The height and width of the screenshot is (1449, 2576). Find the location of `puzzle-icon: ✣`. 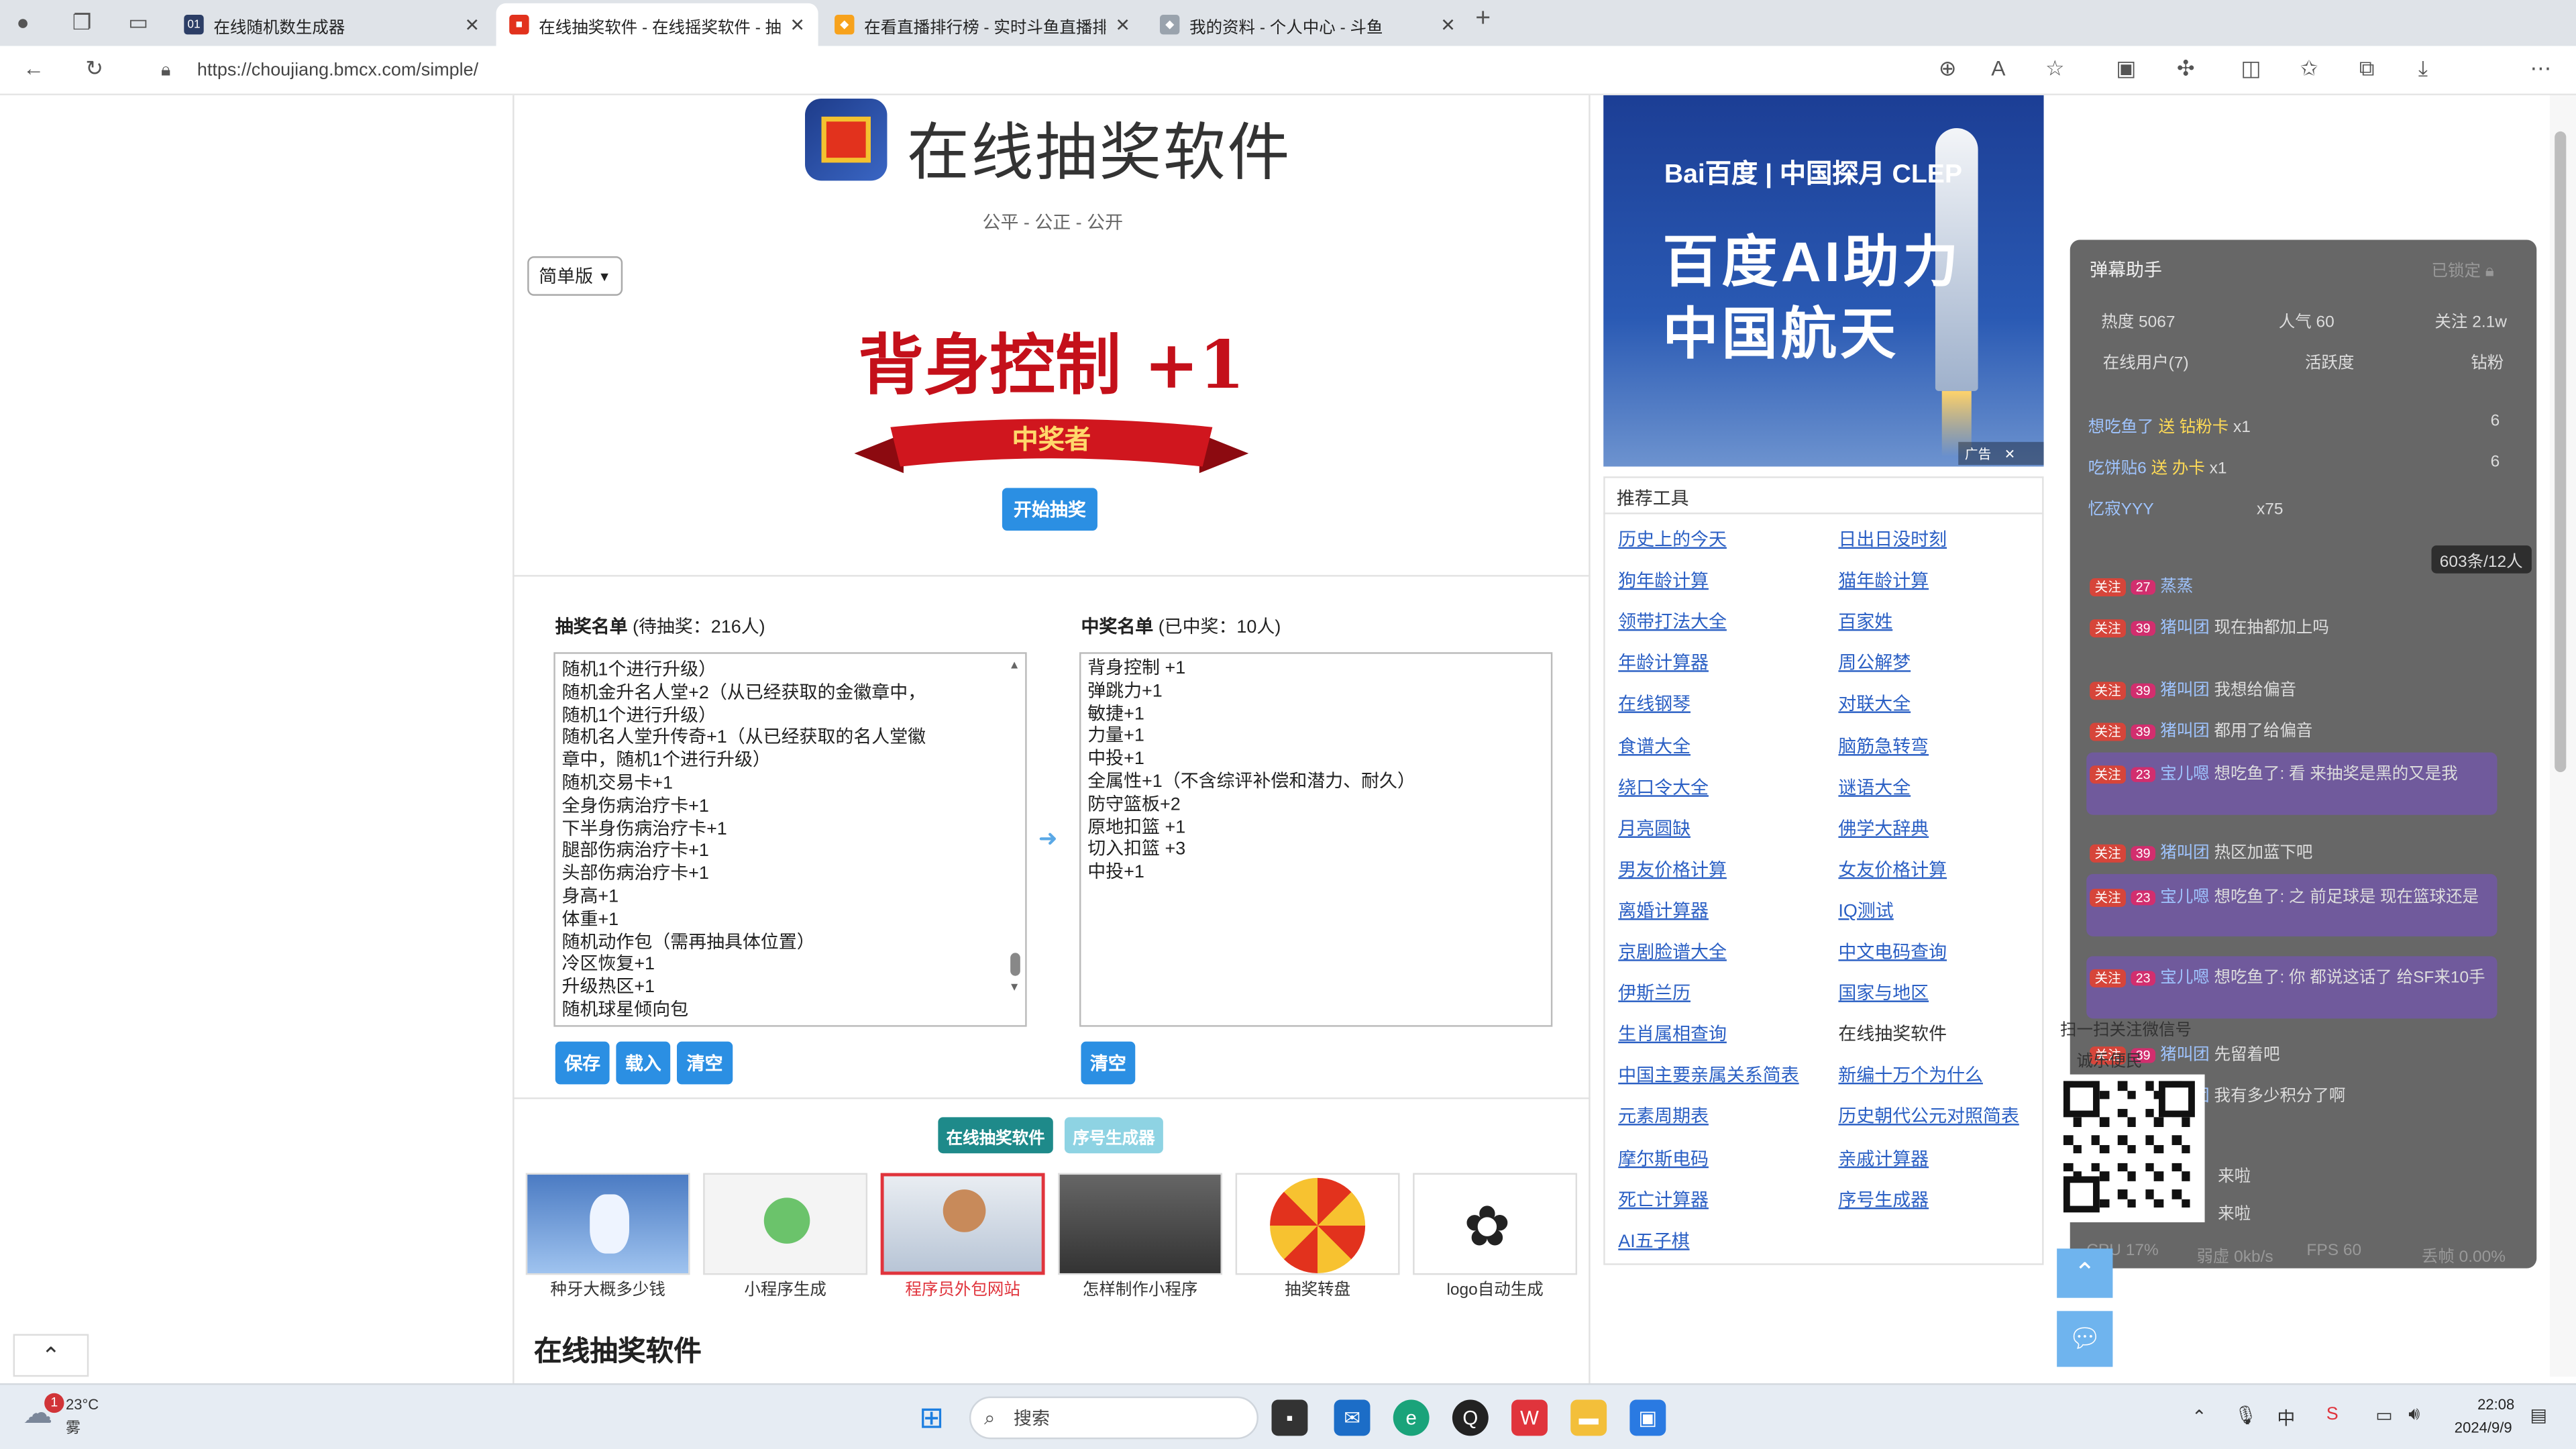

puzzle-icon: ✣ is located at coordinates (2186, 68).